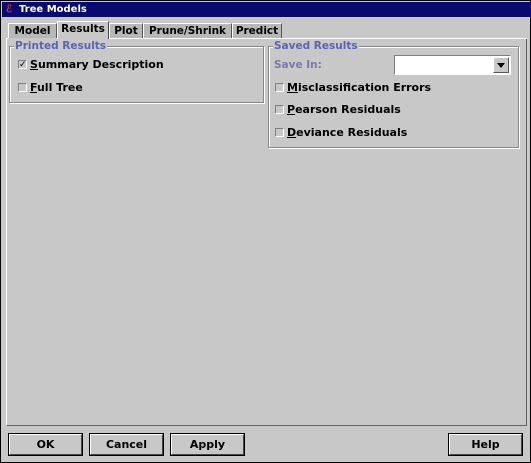  What do you see at coordinates (53, 9) in the screenshot?
I see `window-title: Tree Models` at bounding box center [53, 9].